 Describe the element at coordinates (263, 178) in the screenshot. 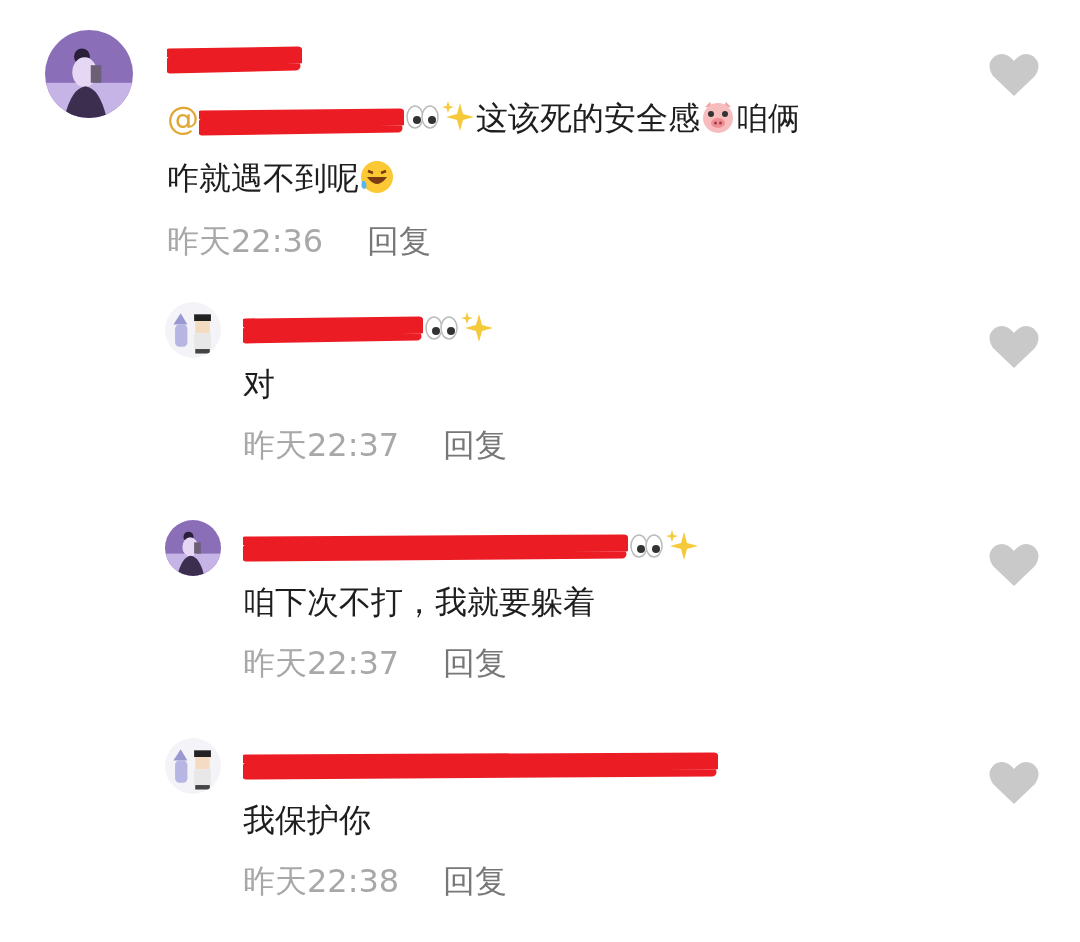

I see `comment-text: 咋就遇不到呢` at that location.